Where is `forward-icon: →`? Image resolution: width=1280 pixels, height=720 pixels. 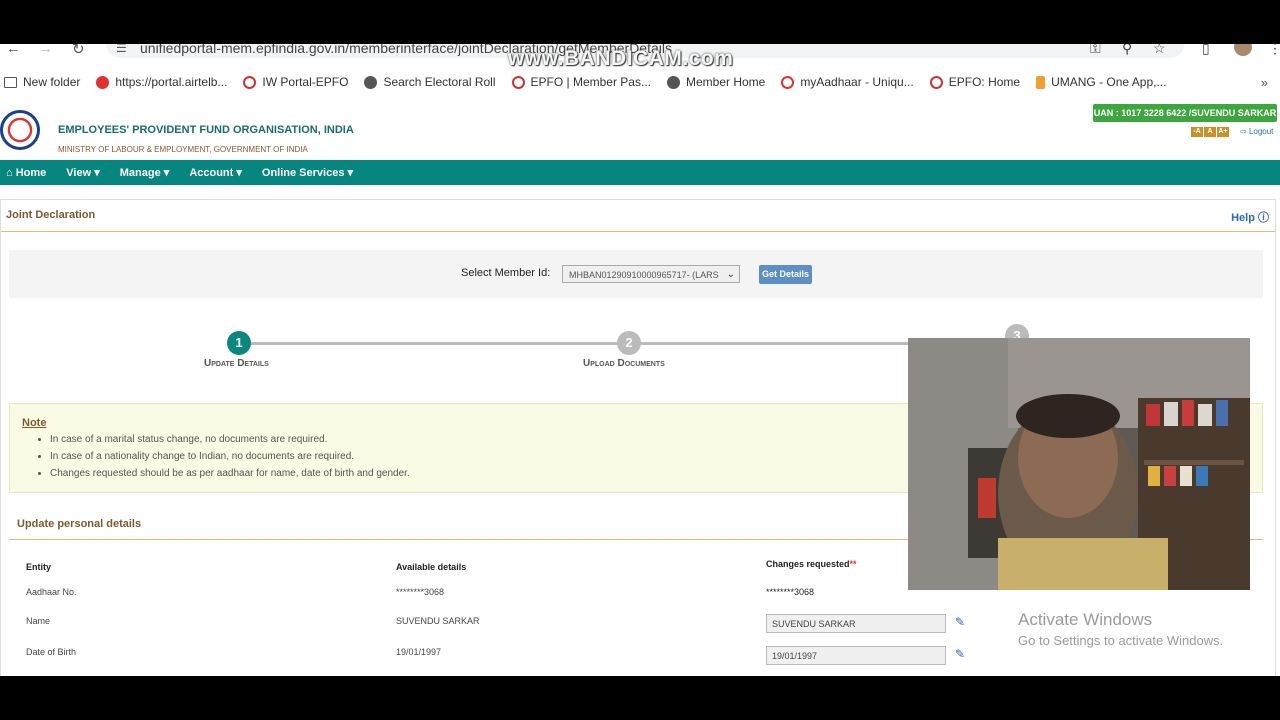 forward-icon: → is located at coordinates (45, 50).